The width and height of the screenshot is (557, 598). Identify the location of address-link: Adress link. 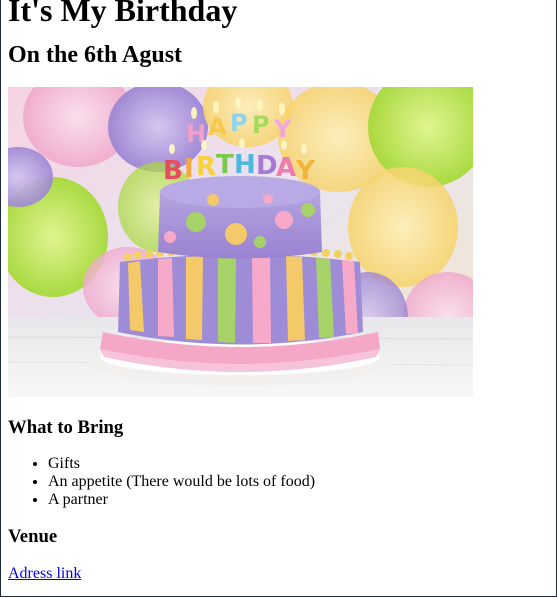
(44, 573).